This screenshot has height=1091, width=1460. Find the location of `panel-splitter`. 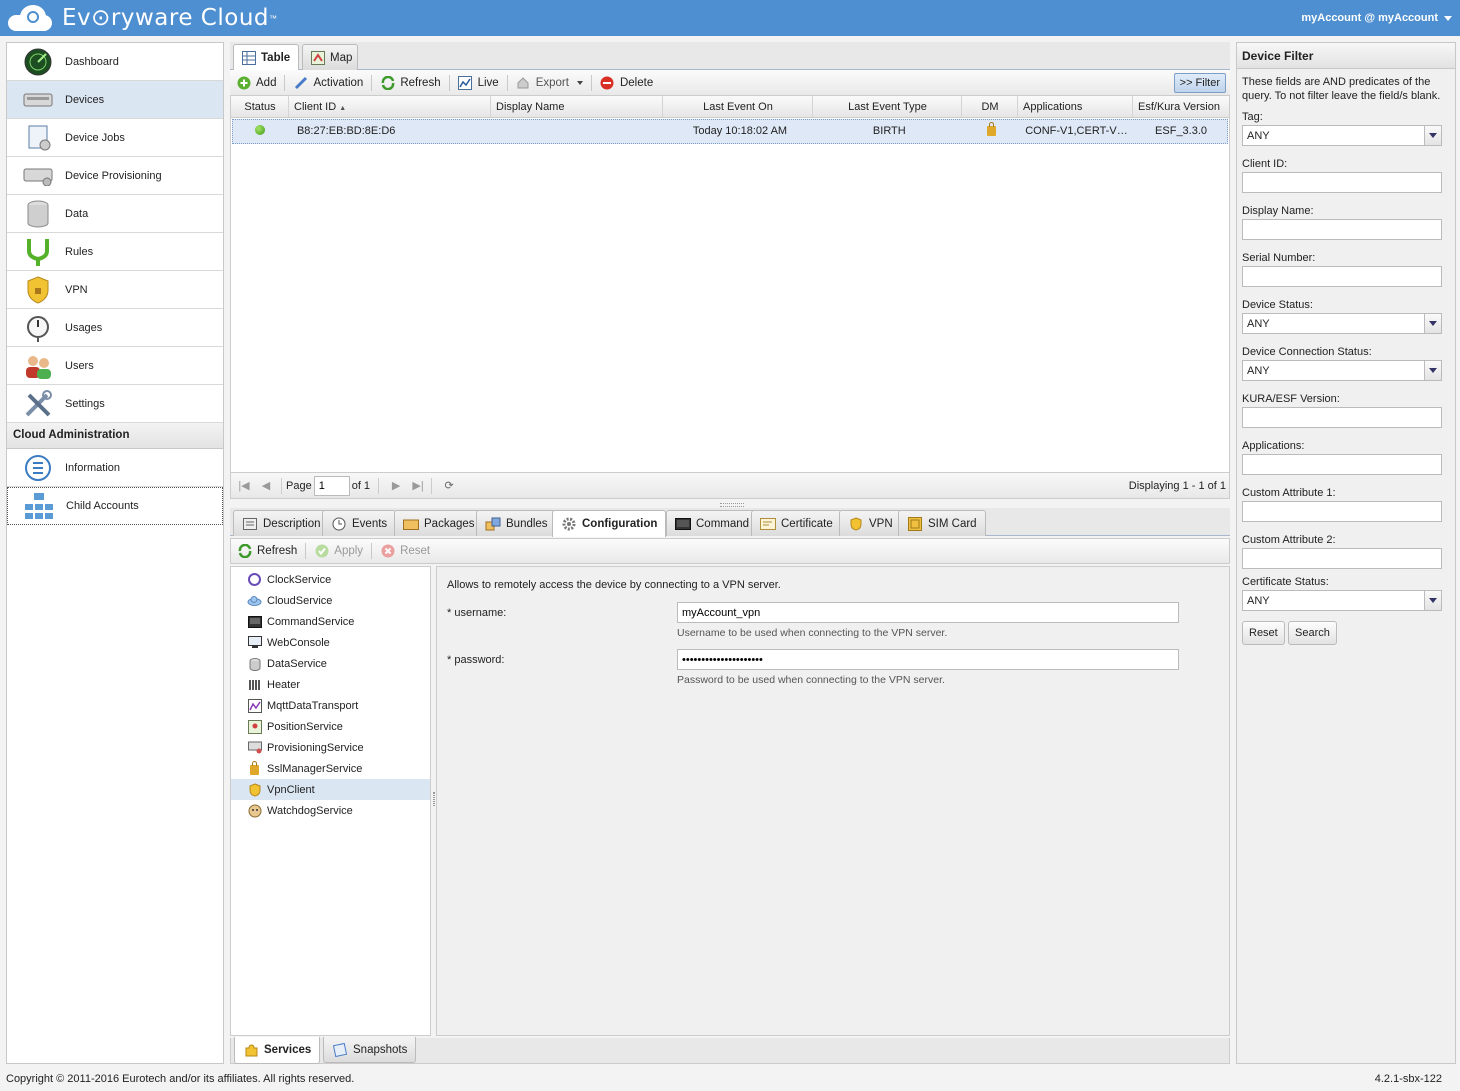

panel-splitter is located at coordinates (732, 505).